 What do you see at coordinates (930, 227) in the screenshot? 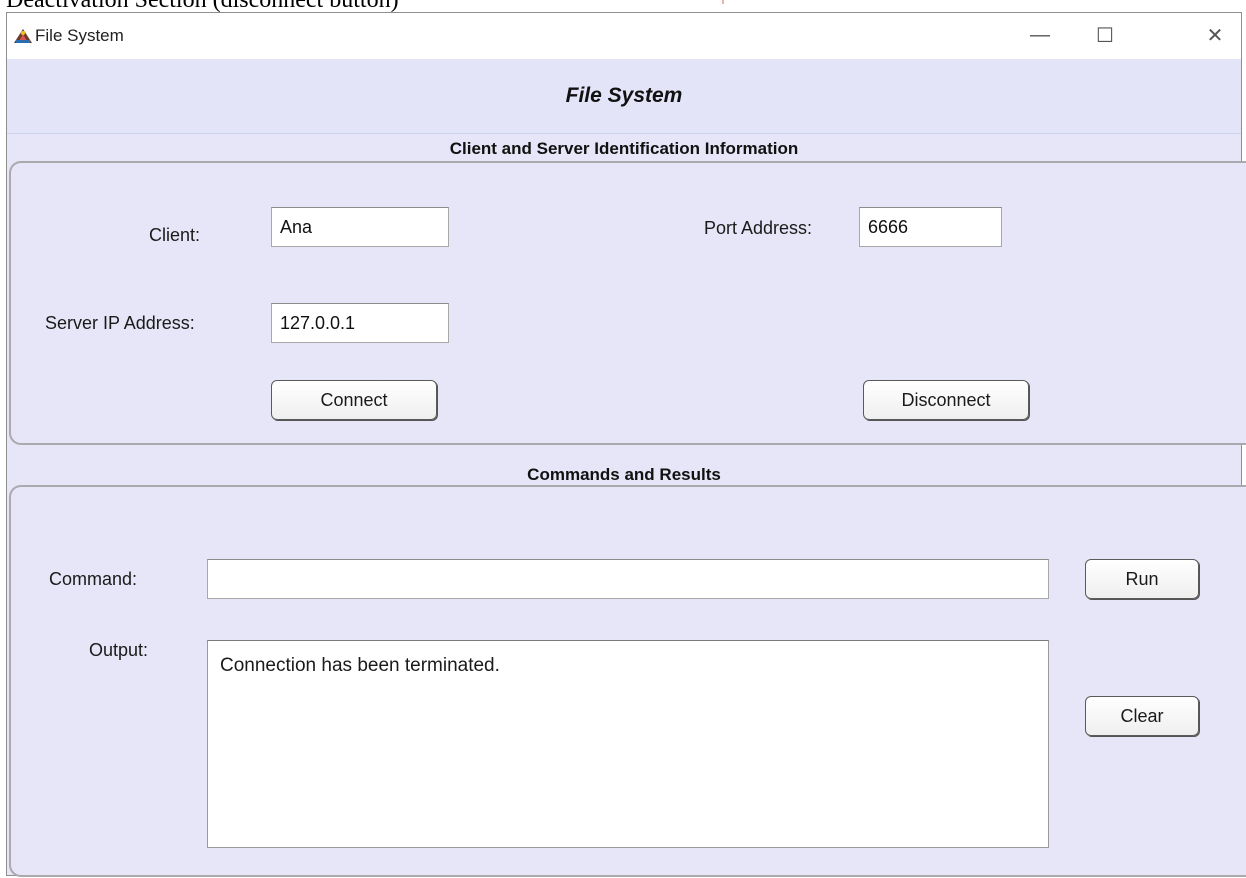
I see `port-address-field` at bounding box center [930, 227].